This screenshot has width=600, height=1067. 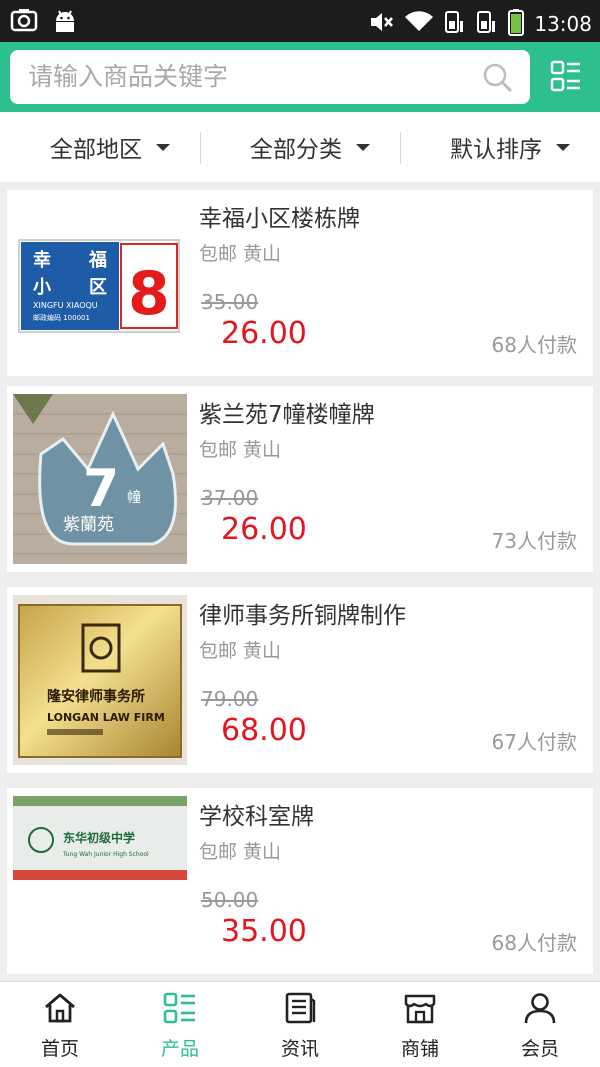 What do you see at coordinates (24, 23) in the screenshot?
I see `screenshot-icon` at bounding box center [24, 23].